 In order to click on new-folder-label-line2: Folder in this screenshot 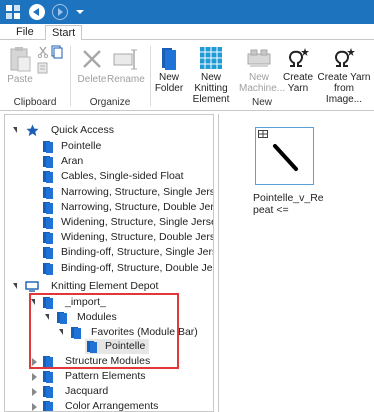, I will do `click(169, 88)`.